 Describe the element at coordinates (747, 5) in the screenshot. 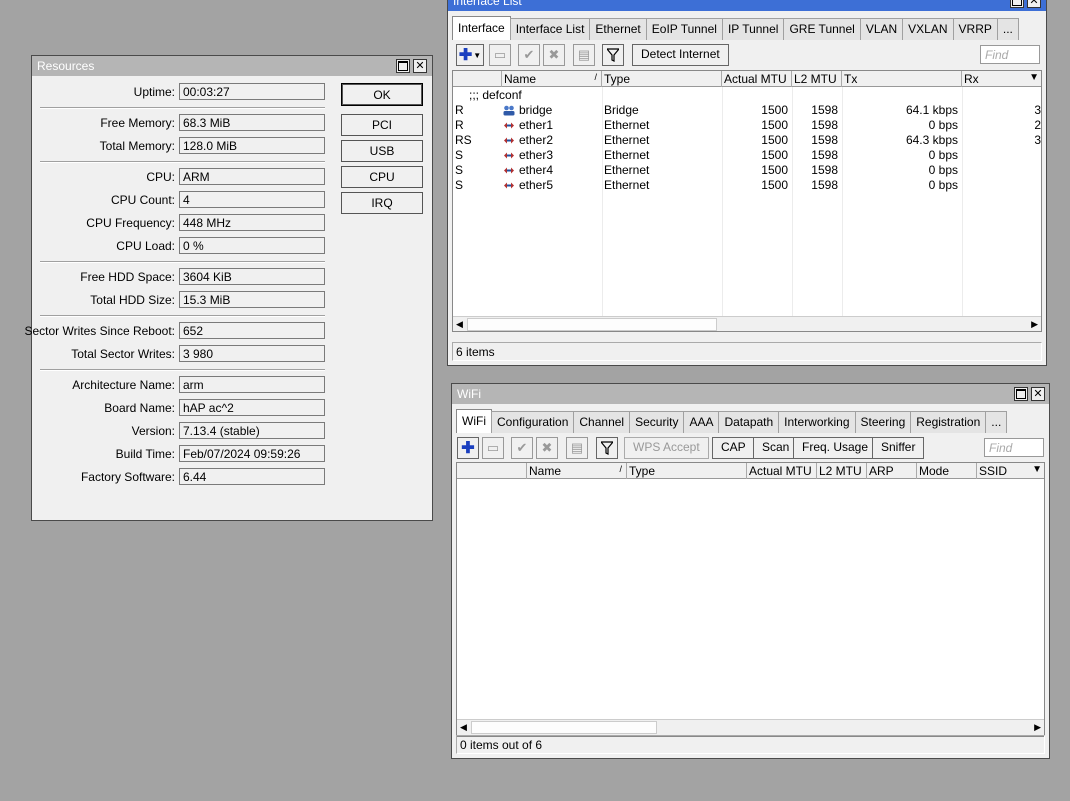

I see `interface-list-titlebar: Interface List` at that location.